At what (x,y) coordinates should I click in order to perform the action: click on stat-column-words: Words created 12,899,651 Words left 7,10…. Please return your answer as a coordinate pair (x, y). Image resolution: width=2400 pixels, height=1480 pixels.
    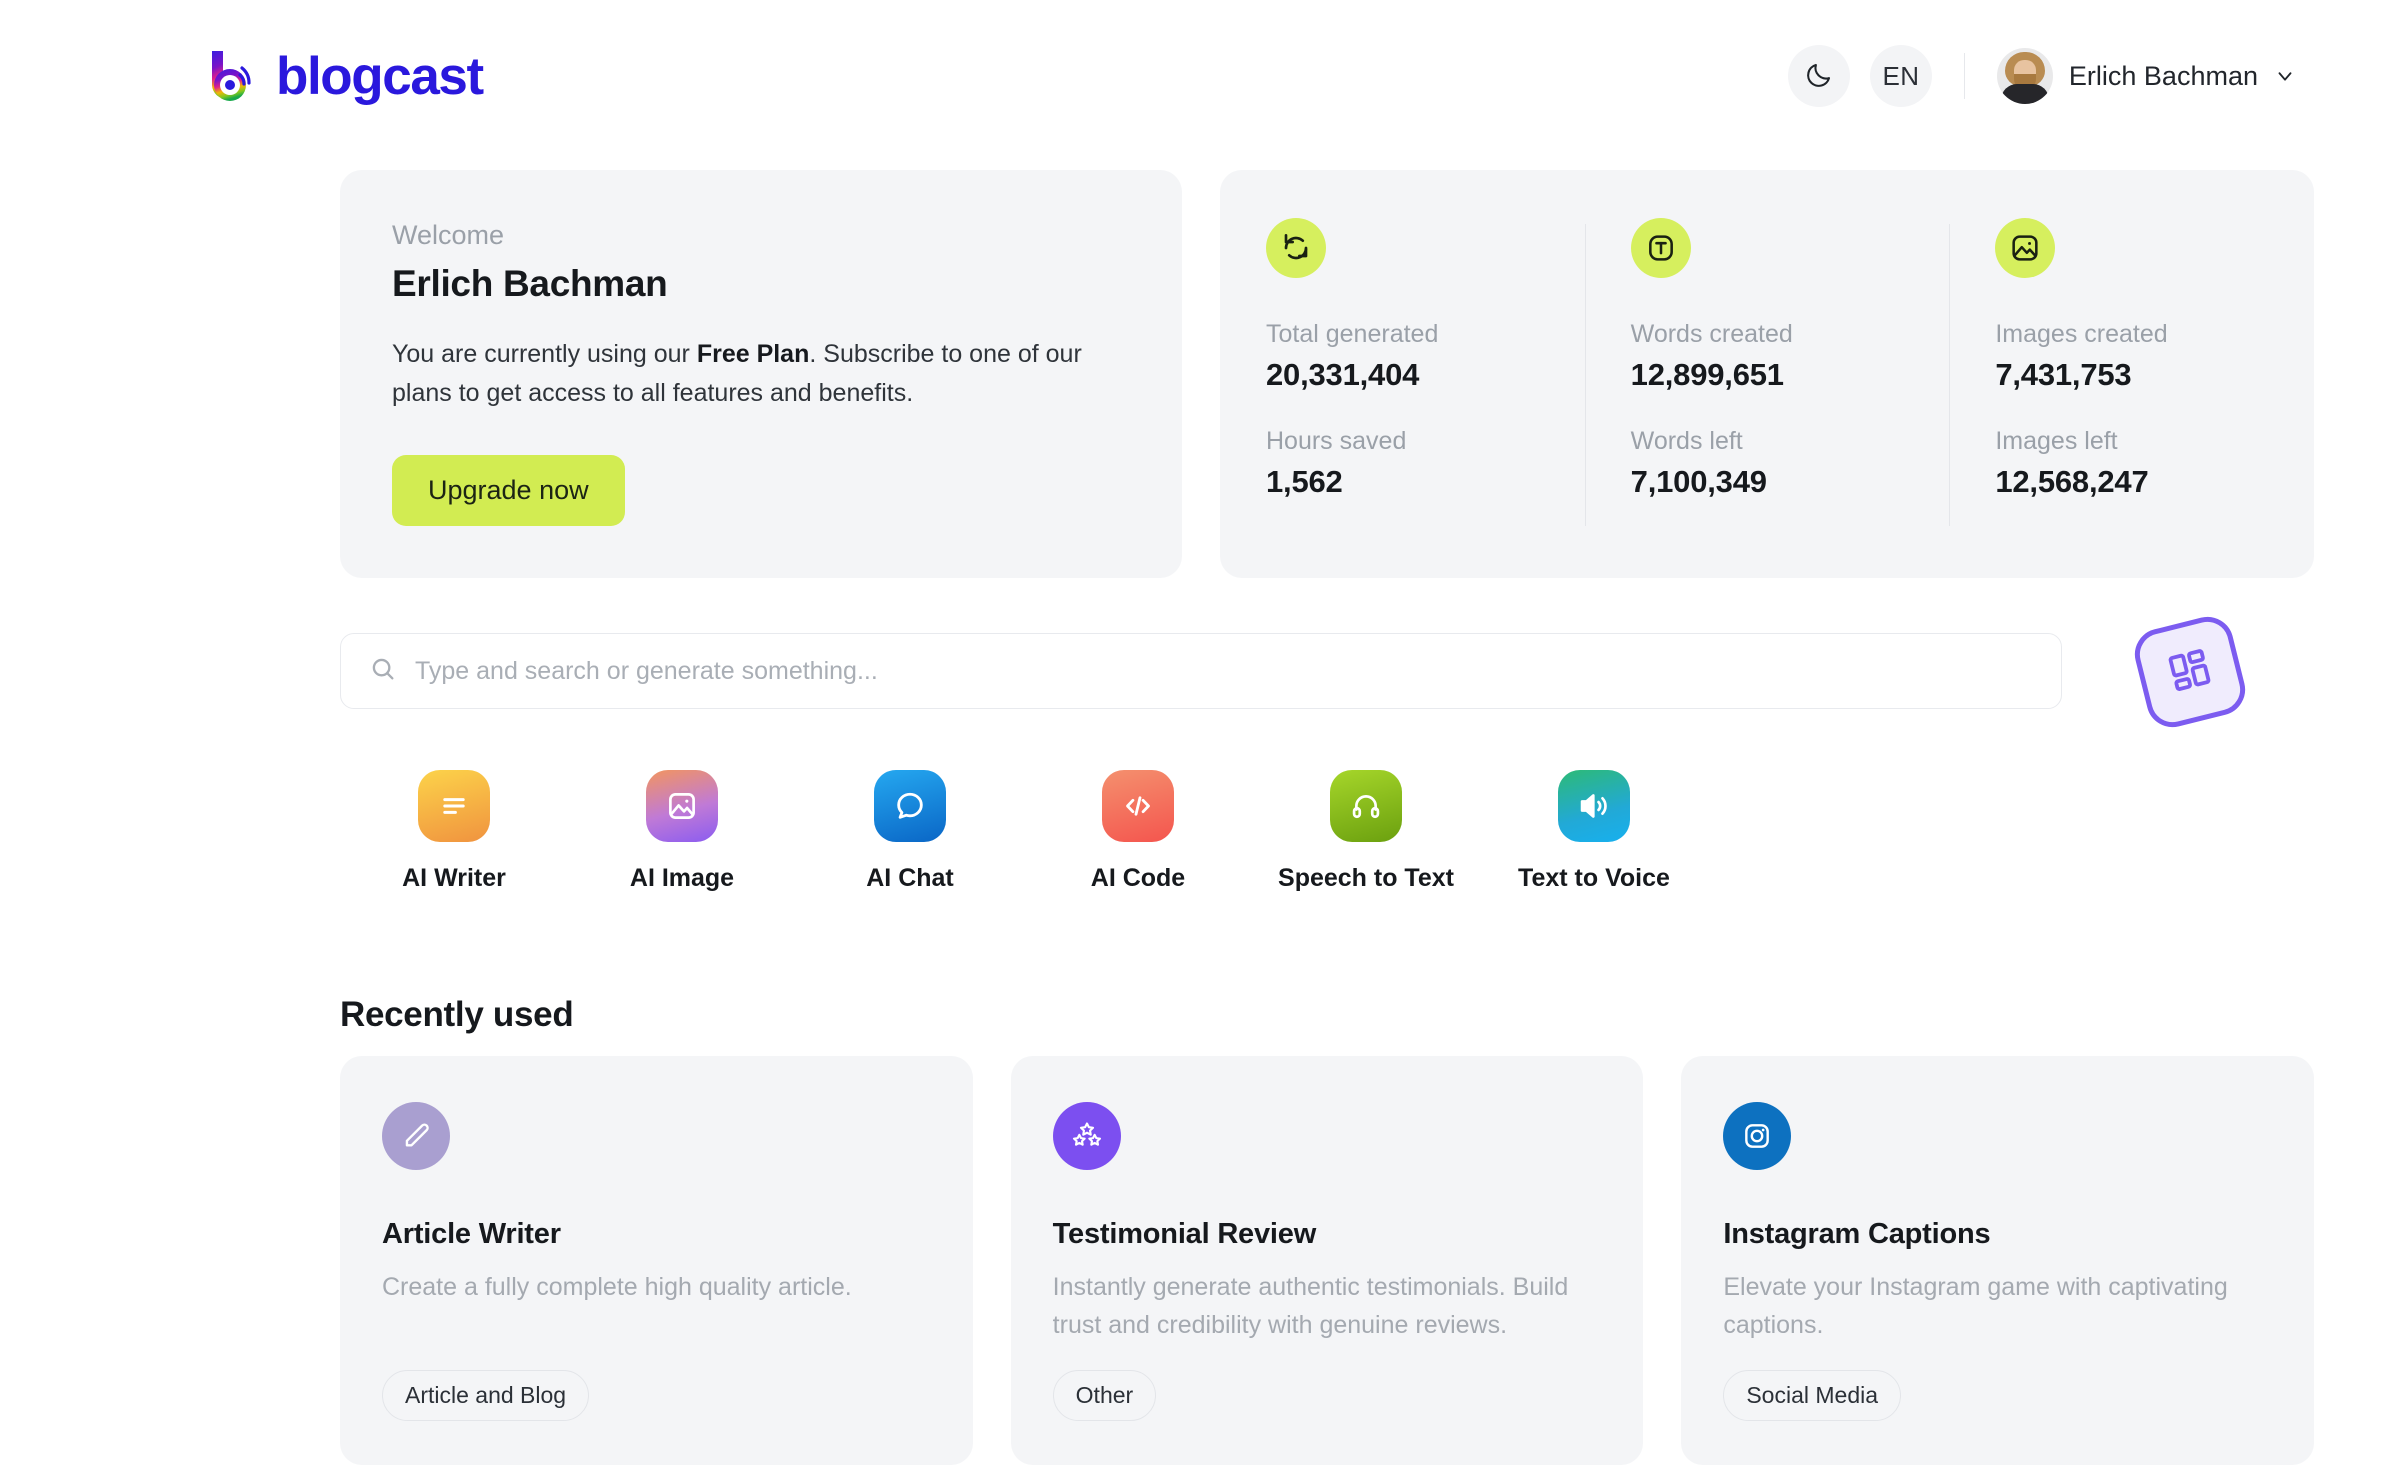
    Looking at the image, I should click on (1767, 375).